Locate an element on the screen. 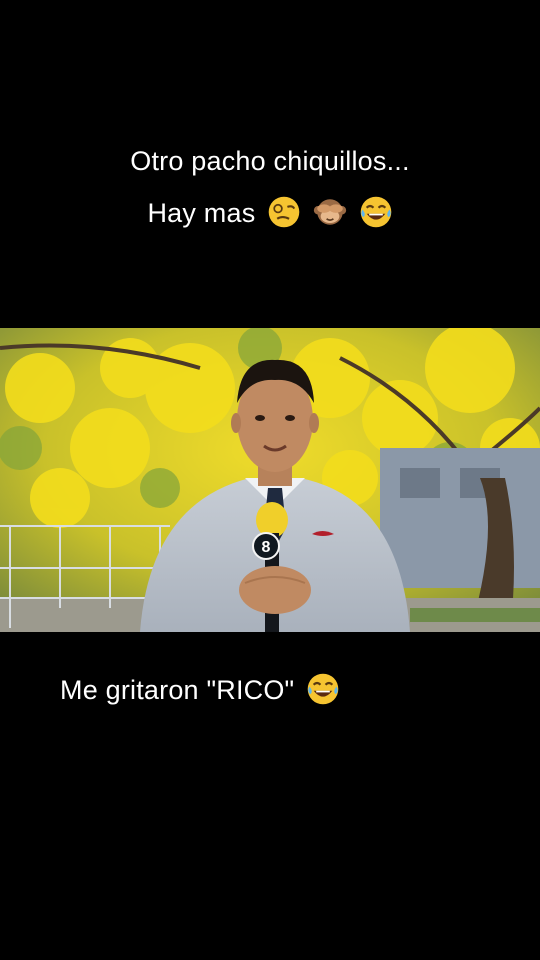 Image resolution: width=540 pixels, height=960 pixels. see-no-evil-monkey-icon is located at coordinates (329, 212).